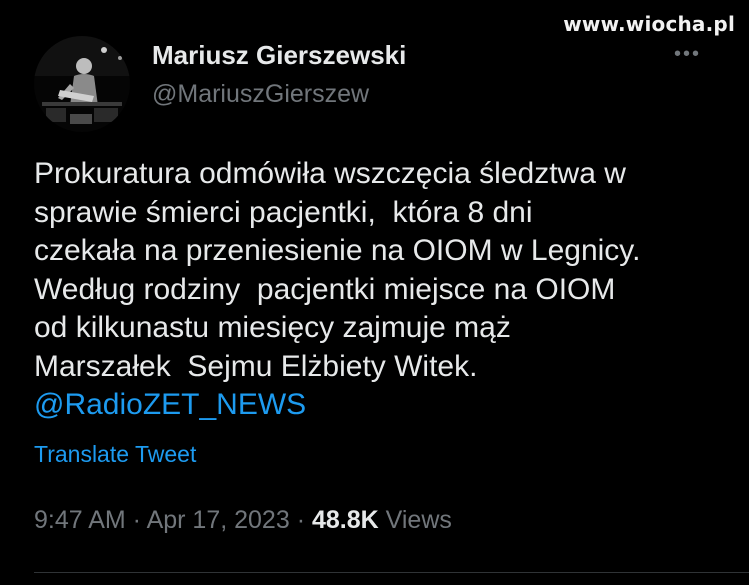 The width and height of the screenshot is (749, 585). Describe the element at coordinates (384, 405) in the screenshot. I see `mention-link: @RadioZET_NEWS` at that location.